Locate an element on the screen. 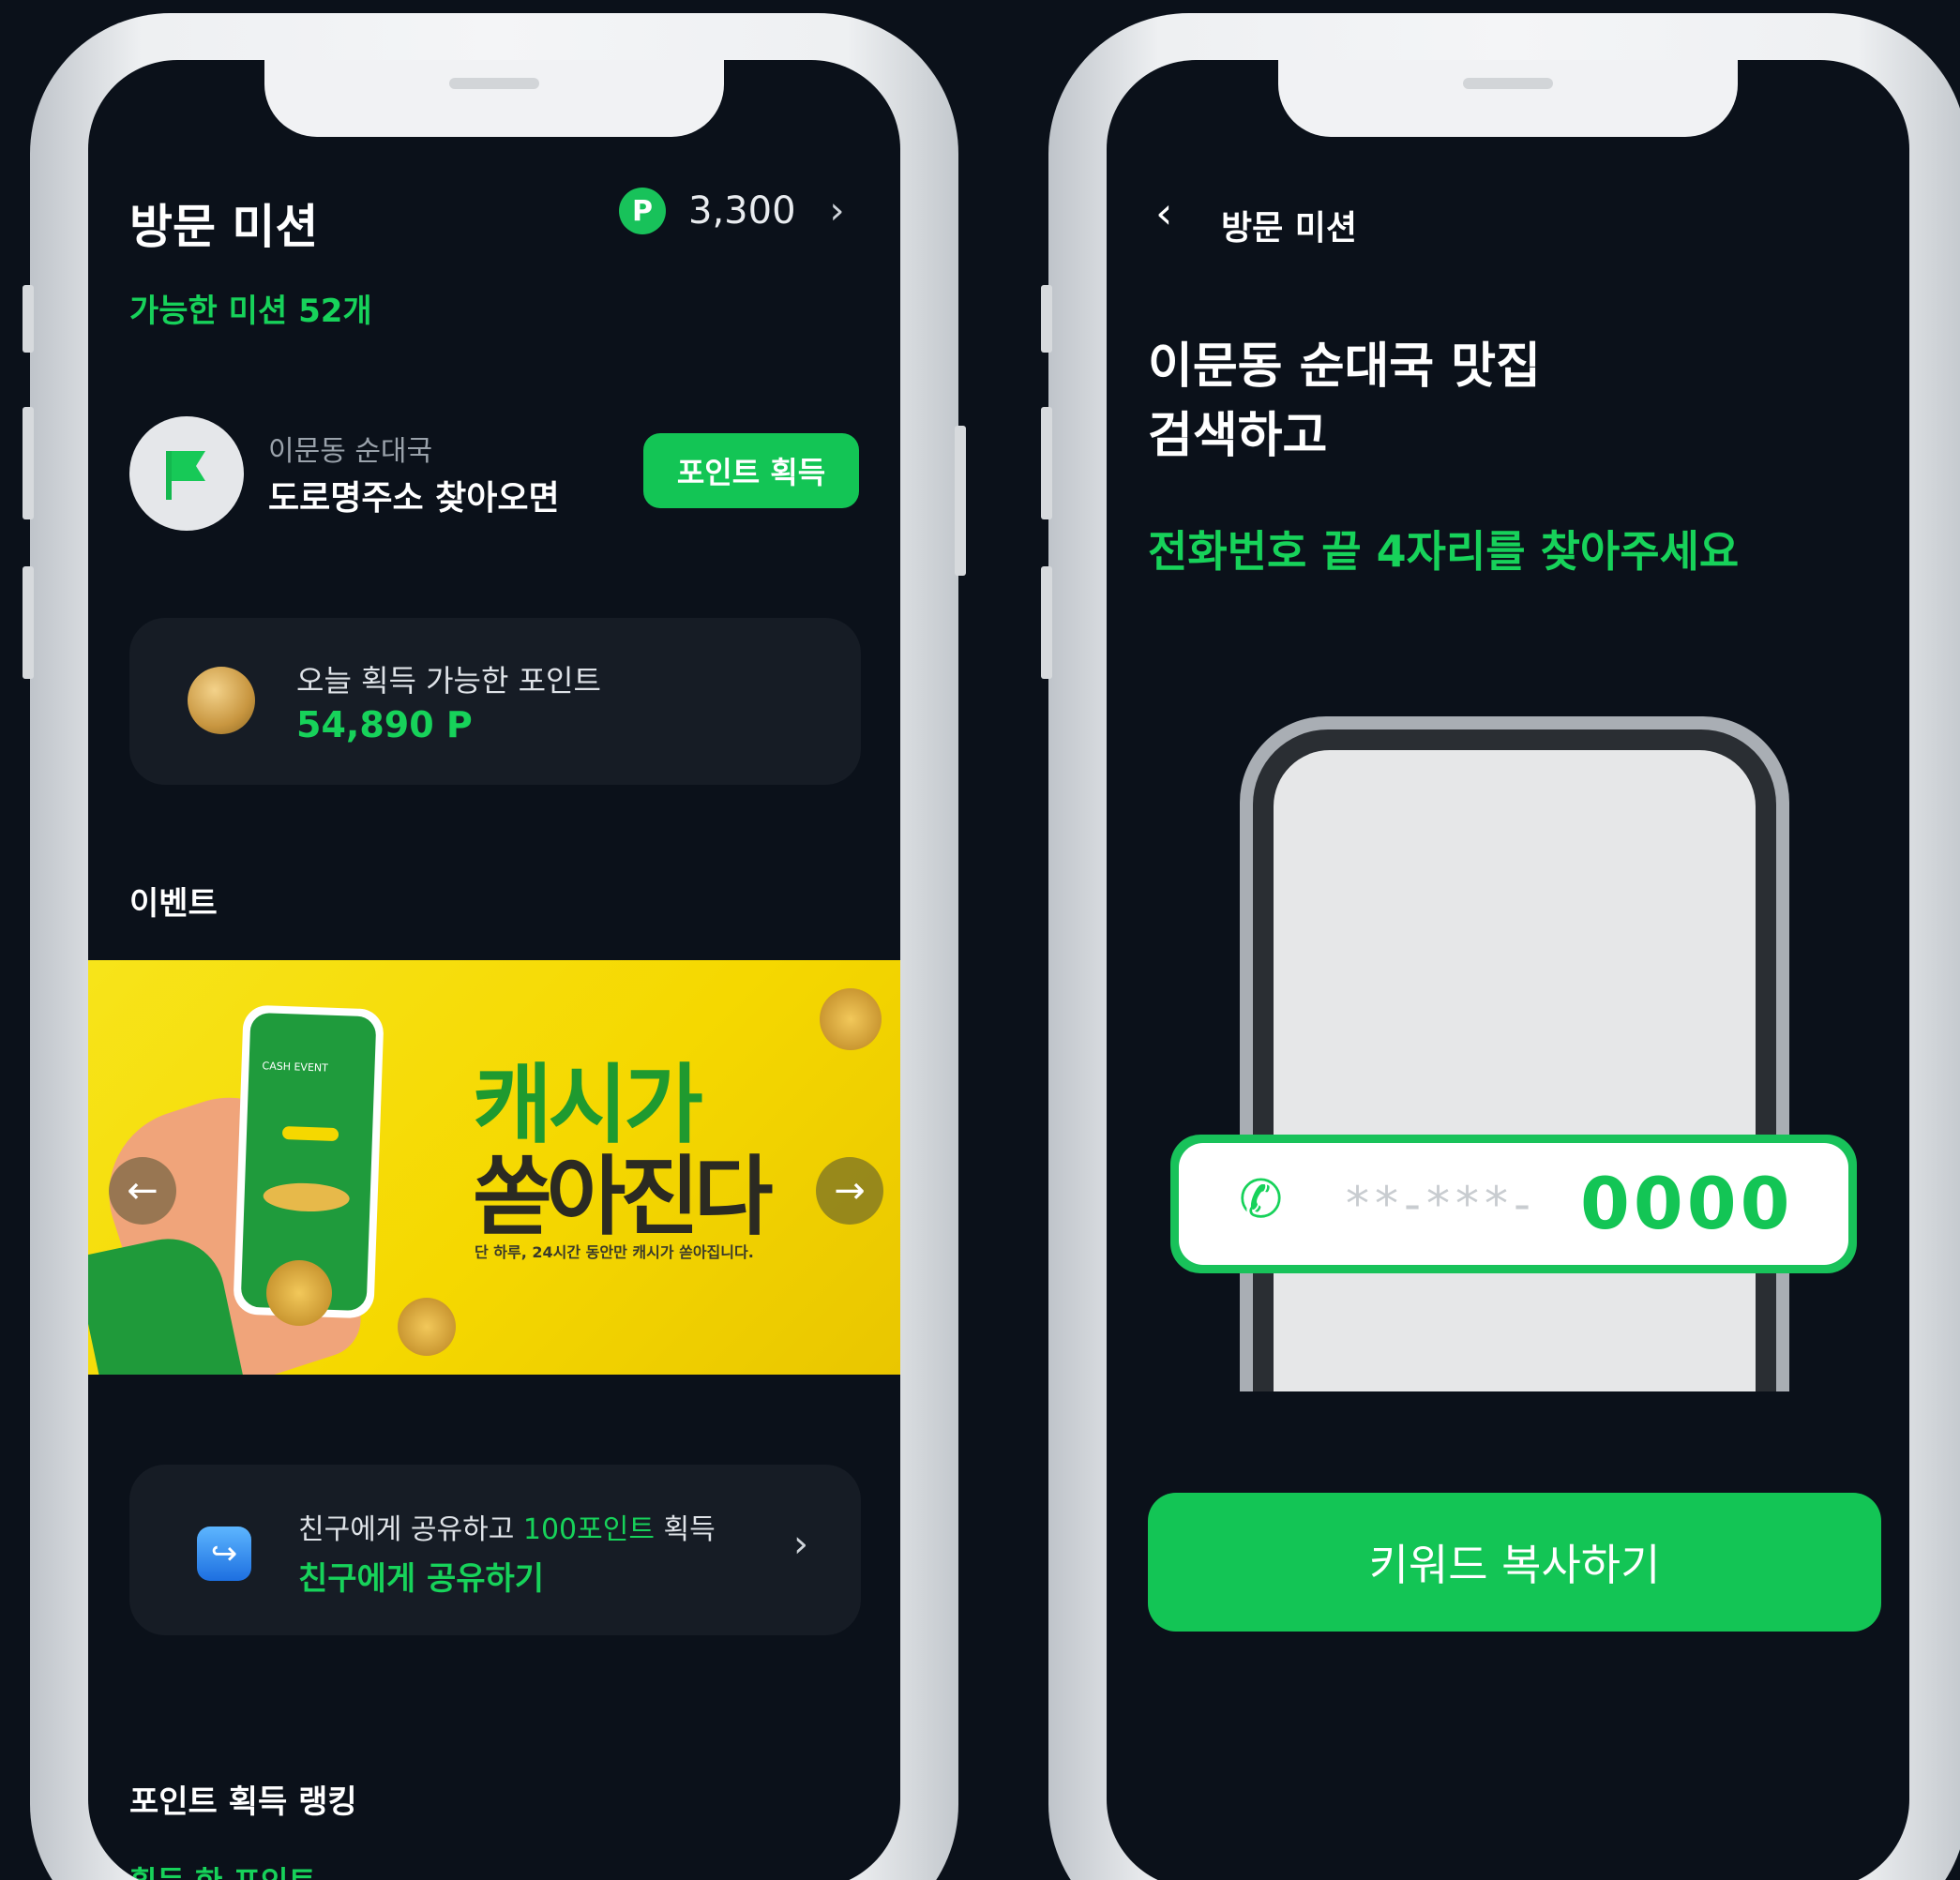 Image resolution: width=1960 pixels, height=1880 pixels. points-value: 3,300 is located at coordinates (742, 211).